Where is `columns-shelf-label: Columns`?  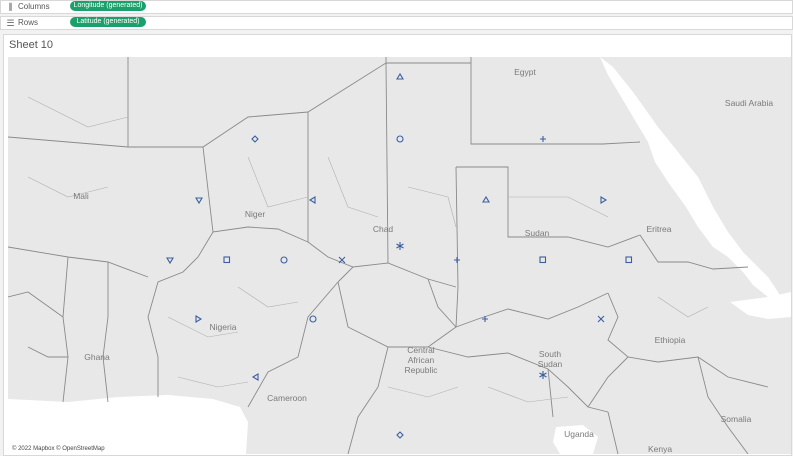
columns-shelf-label: Columns is located at coordinates (34, 6).